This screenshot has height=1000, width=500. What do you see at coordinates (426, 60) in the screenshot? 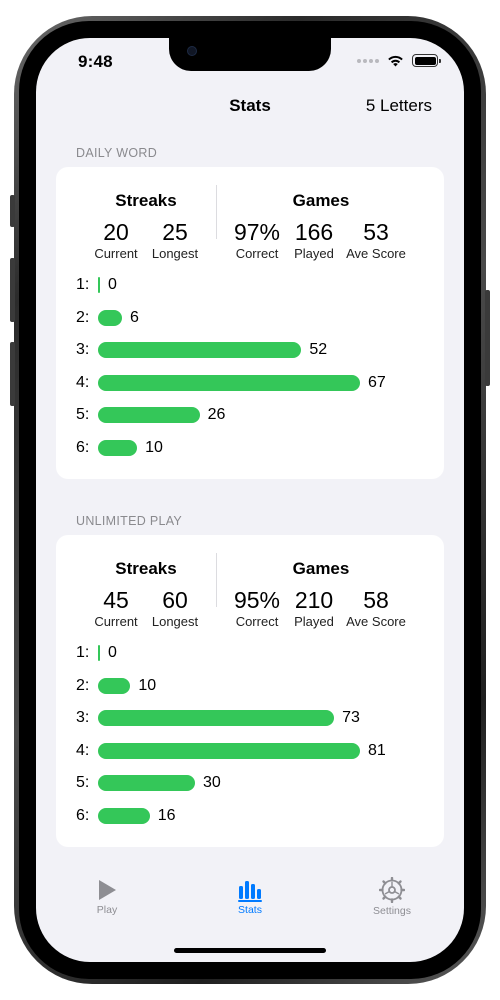
I see `battery-icon` at bounding box center [426, 60].